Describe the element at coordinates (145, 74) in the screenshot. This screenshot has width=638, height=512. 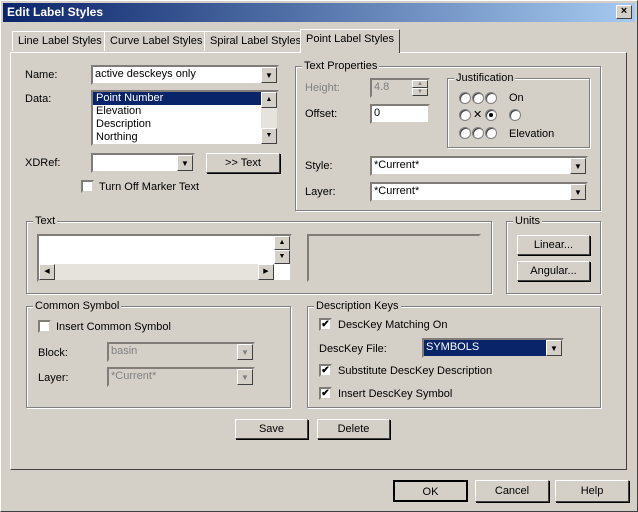
I see `name-value: active desckeys only` at that location.